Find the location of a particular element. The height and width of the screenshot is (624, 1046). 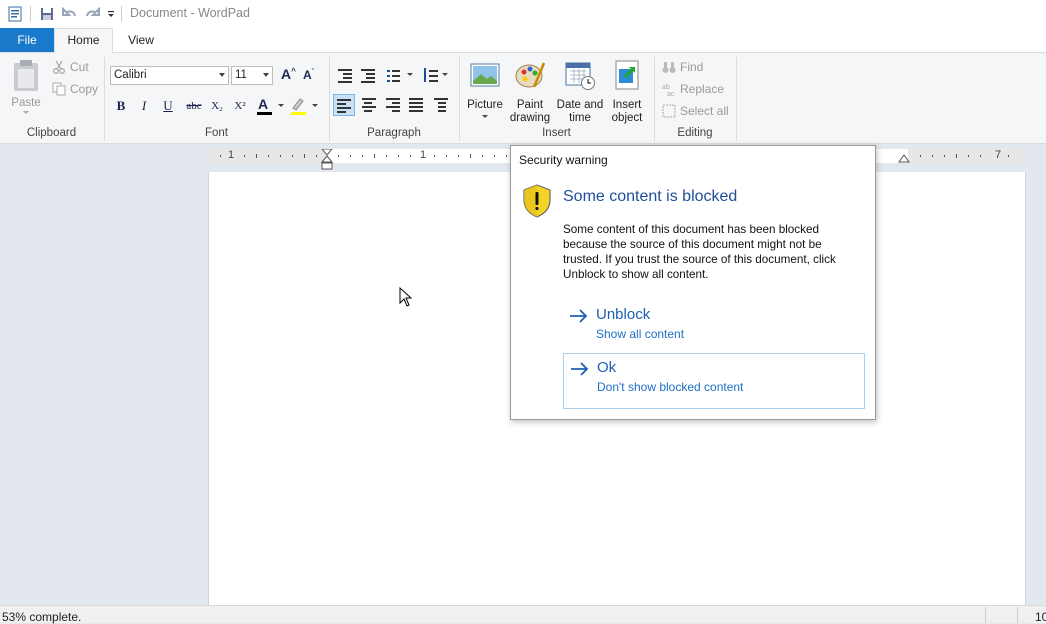

ruler-label: 7 is located at coordinates (998, 155).